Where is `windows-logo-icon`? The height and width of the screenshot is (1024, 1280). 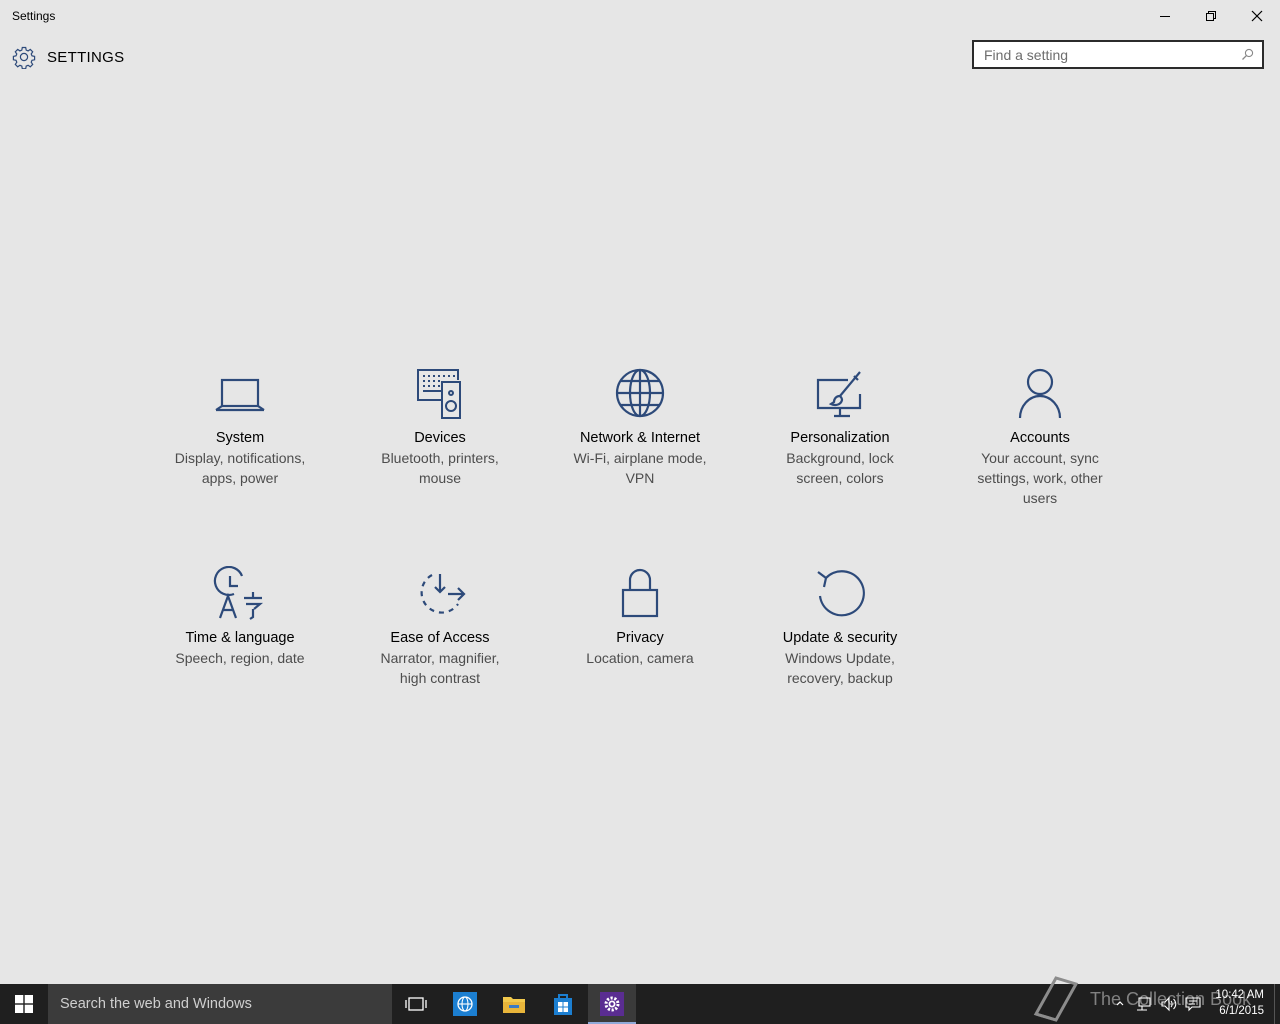
windows-logo-icon is located at coordinates (24, 1004).